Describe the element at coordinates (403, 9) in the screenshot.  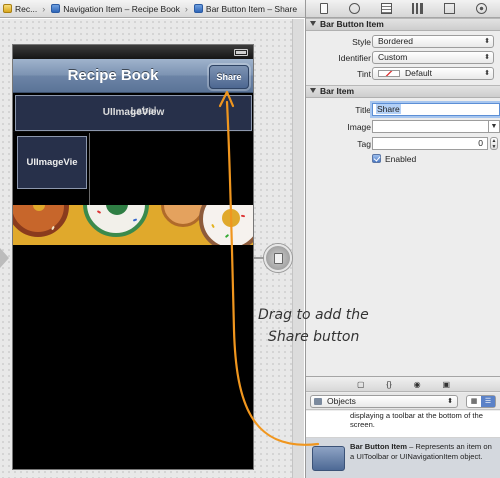
I see `inspector-toolbar` at that location.